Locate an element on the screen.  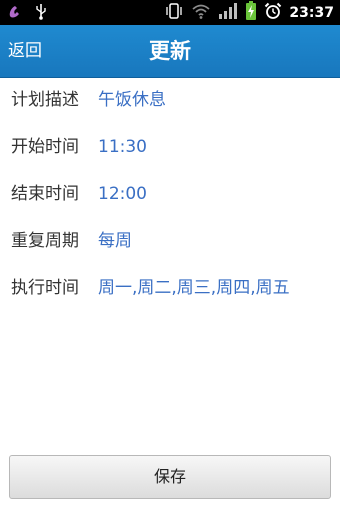
save-button: 保存 is located at coordinates (170, 477).